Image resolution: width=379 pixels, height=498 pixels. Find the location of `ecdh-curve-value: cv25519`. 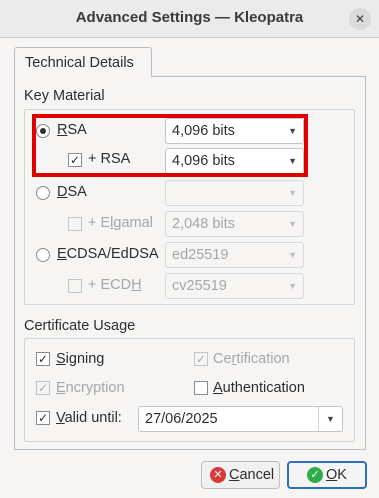

ecdh-curve-value: cv25519 is located at coordinates (199, 286).